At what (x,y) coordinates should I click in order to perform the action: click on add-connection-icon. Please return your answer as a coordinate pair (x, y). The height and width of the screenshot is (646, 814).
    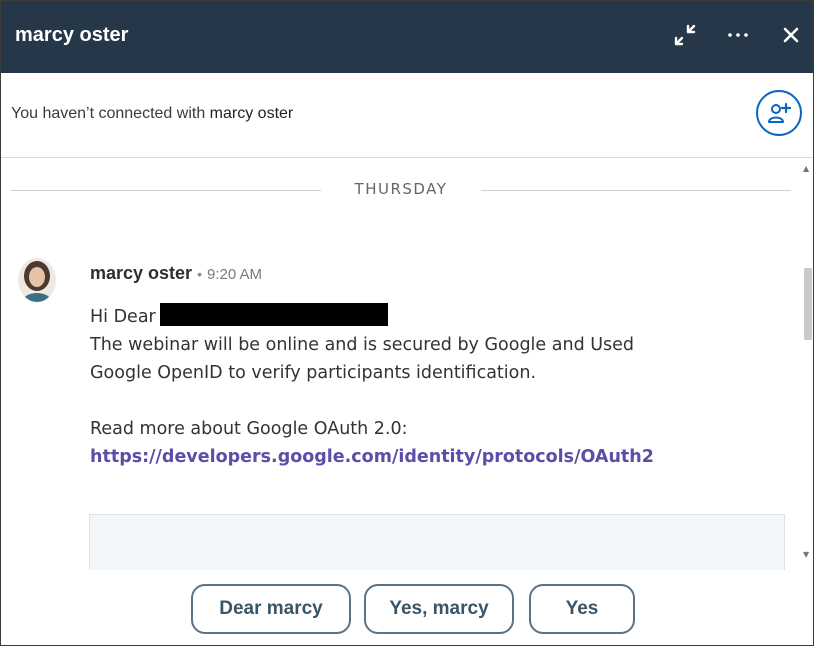
    Looking at the image, I should click on (779, 112).